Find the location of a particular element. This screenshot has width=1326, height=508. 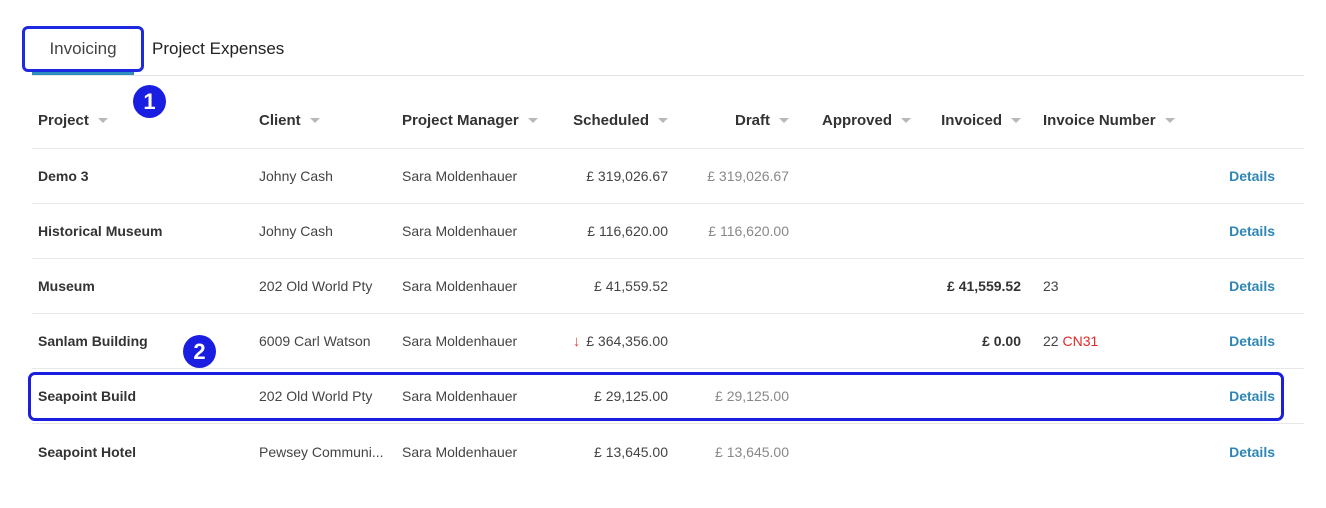

client-name: 6009 Carl Watson is located at coordinates (315, 341).